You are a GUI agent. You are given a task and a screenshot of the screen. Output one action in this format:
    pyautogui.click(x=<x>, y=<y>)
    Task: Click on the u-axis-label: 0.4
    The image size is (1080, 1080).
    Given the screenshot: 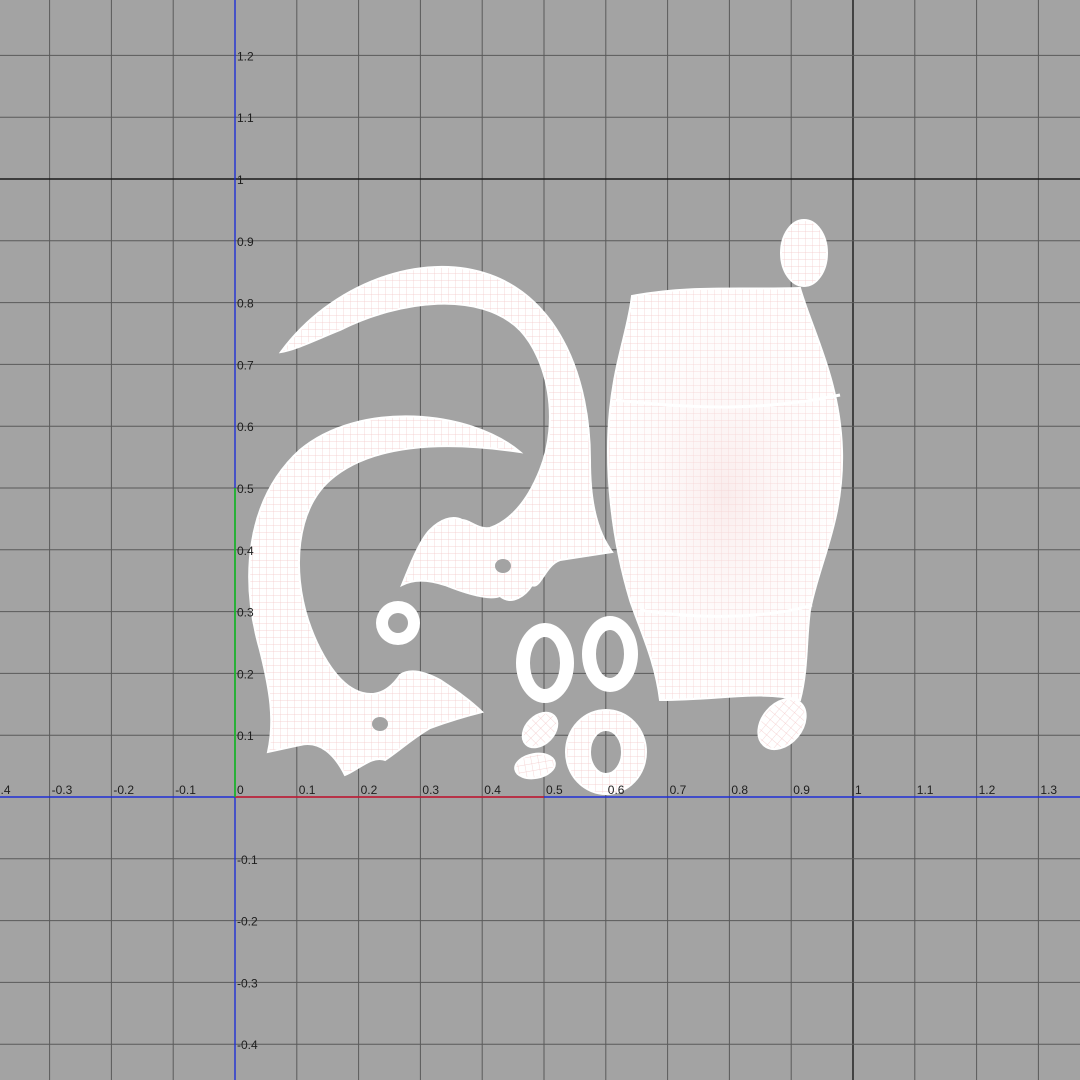 What is the action you would take?
    pyautogui.click(x=492, y=790)
    